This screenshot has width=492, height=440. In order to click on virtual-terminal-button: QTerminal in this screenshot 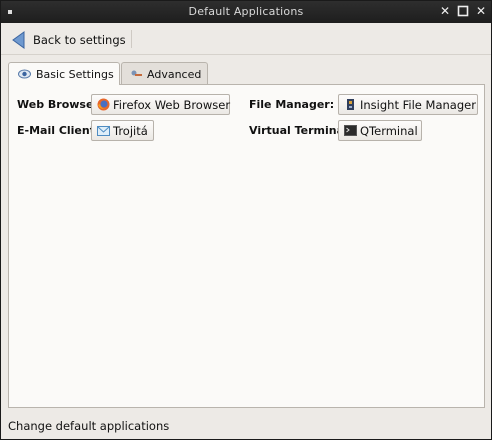, I will do `click(380, 130)`.